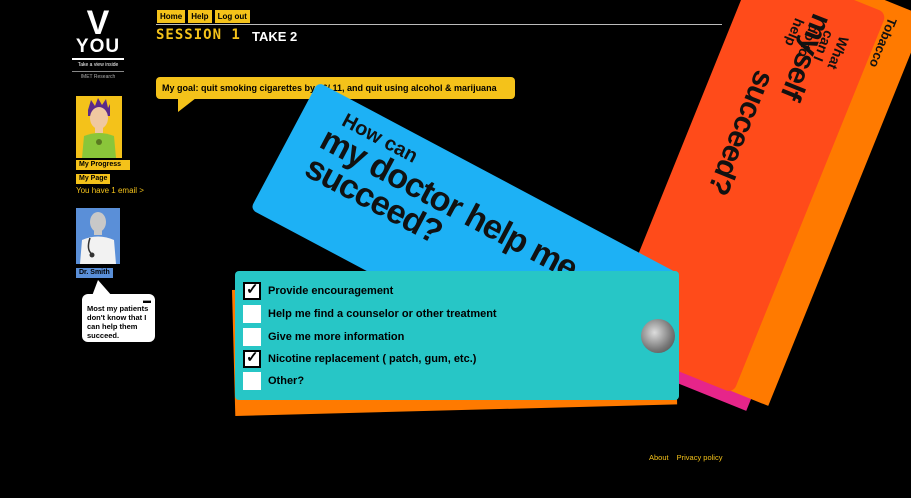 Image resolution: width=911 pixels, height=498 pixels. I want to click on help-button: Help, so click(200, 16).